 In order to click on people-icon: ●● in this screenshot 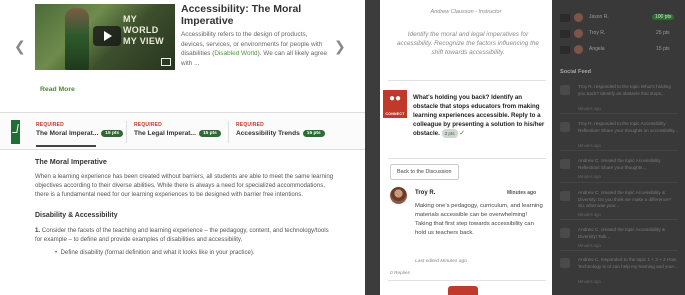, I will do `click(395, 98)`.